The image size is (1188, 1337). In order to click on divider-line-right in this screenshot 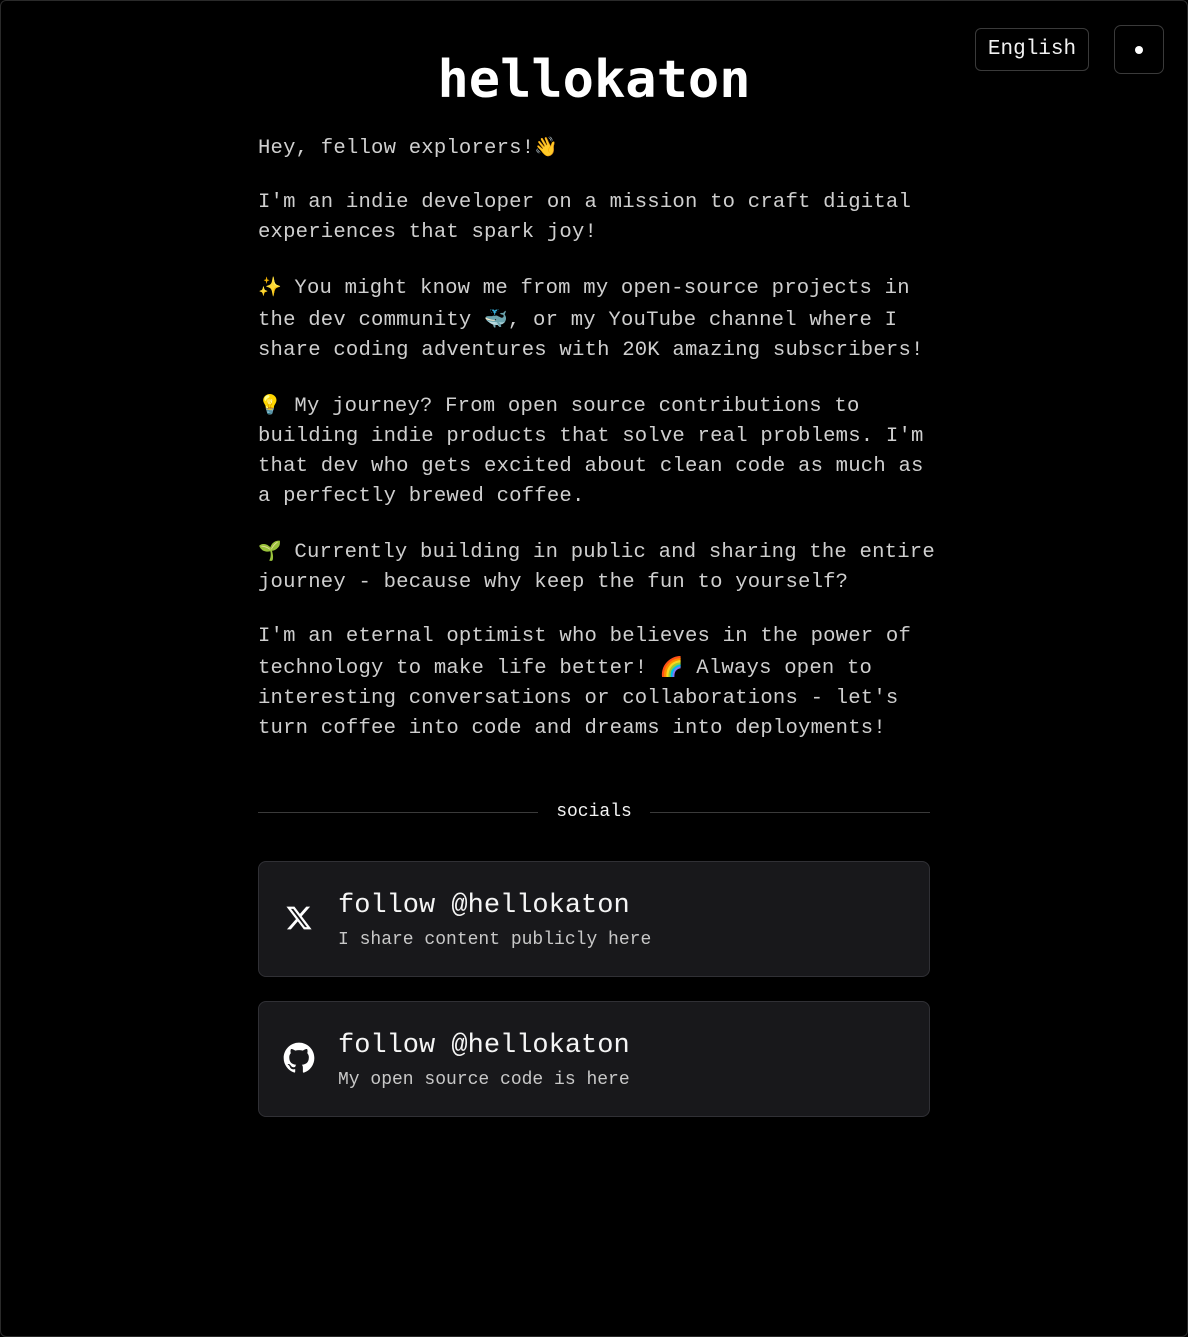, I will do `click(789, 812)`.